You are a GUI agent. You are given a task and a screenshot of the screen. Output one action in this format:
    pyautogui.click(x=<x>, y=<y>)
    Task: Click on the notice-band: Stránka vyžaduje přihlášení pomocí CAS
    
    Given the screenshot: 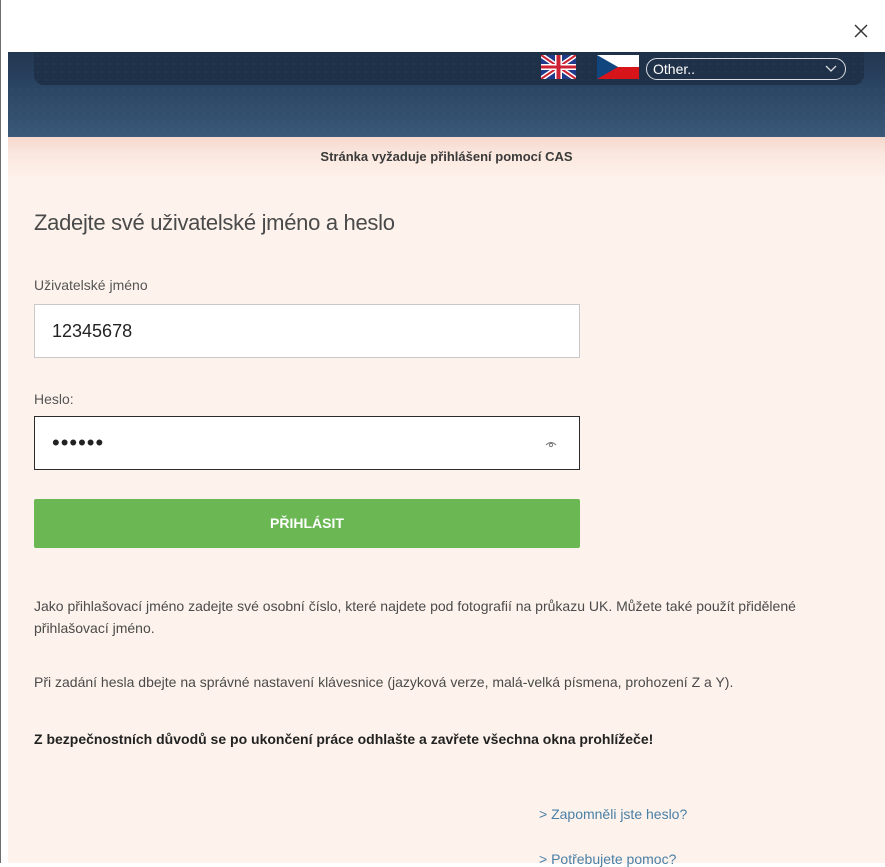 What is the action you would take?
    pyautogui.click(x=446, y=157)
    